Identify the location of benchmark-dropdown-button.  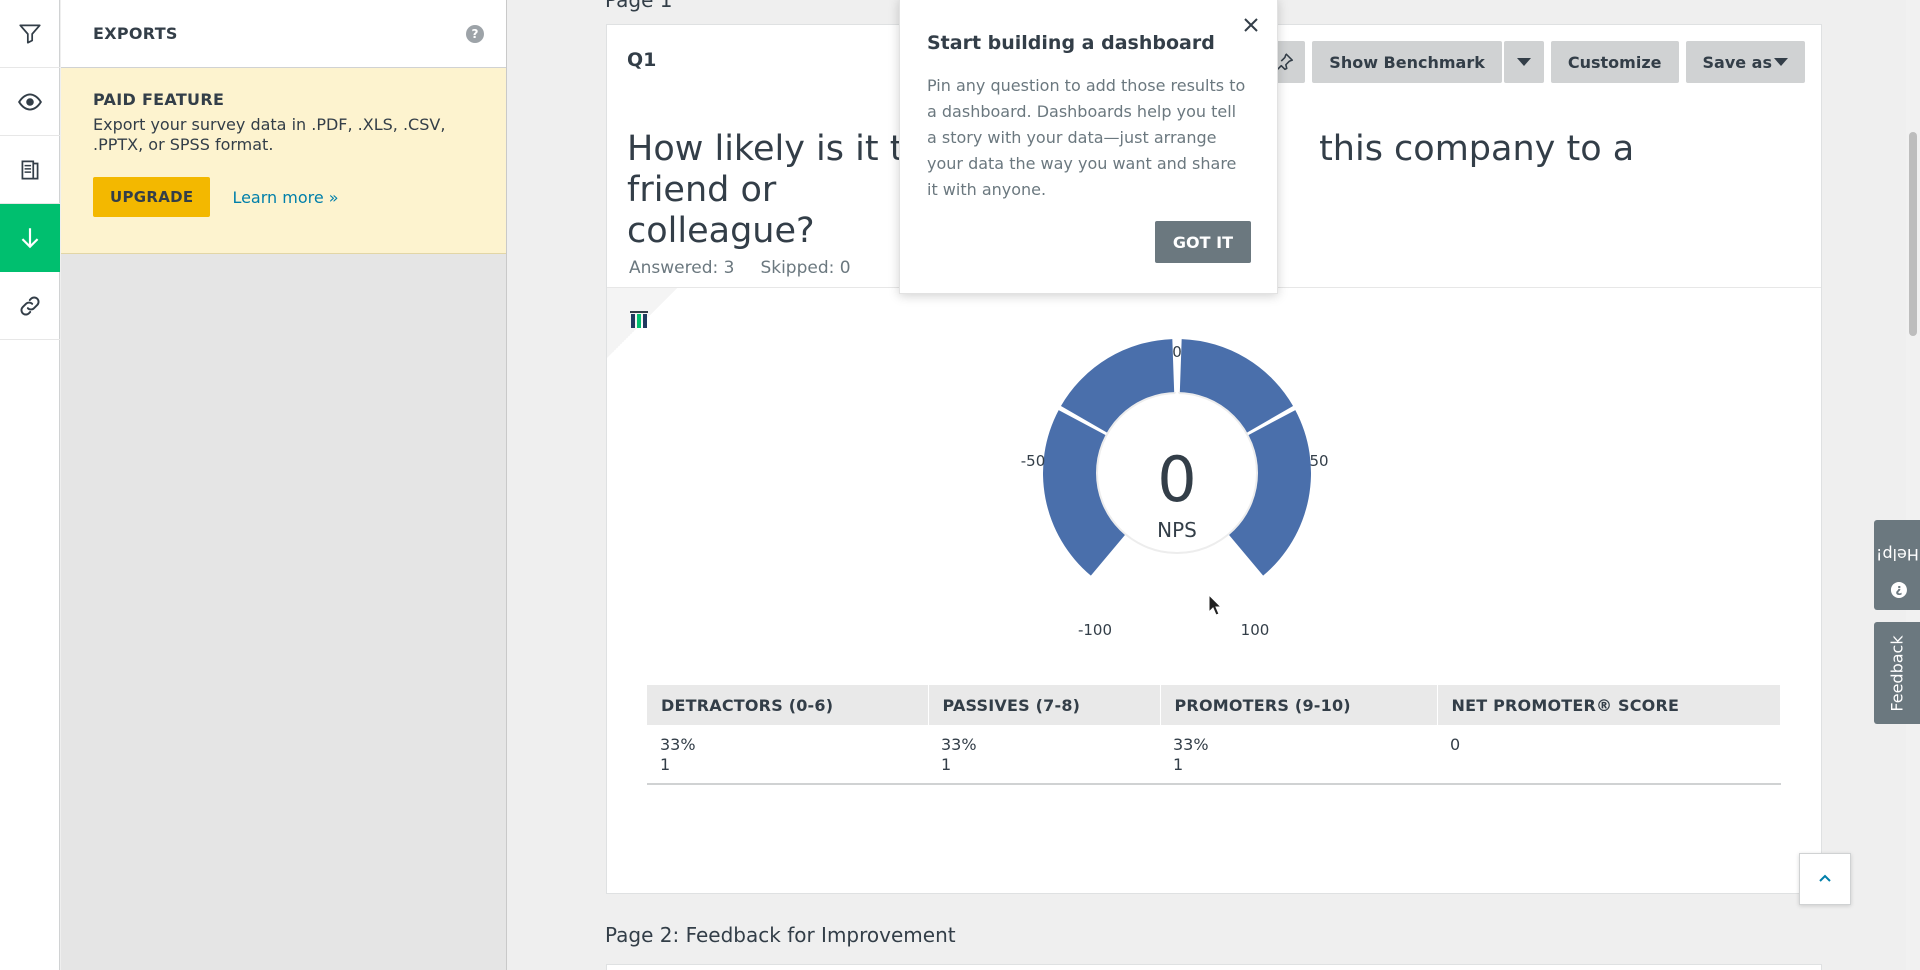
(1523, 62).